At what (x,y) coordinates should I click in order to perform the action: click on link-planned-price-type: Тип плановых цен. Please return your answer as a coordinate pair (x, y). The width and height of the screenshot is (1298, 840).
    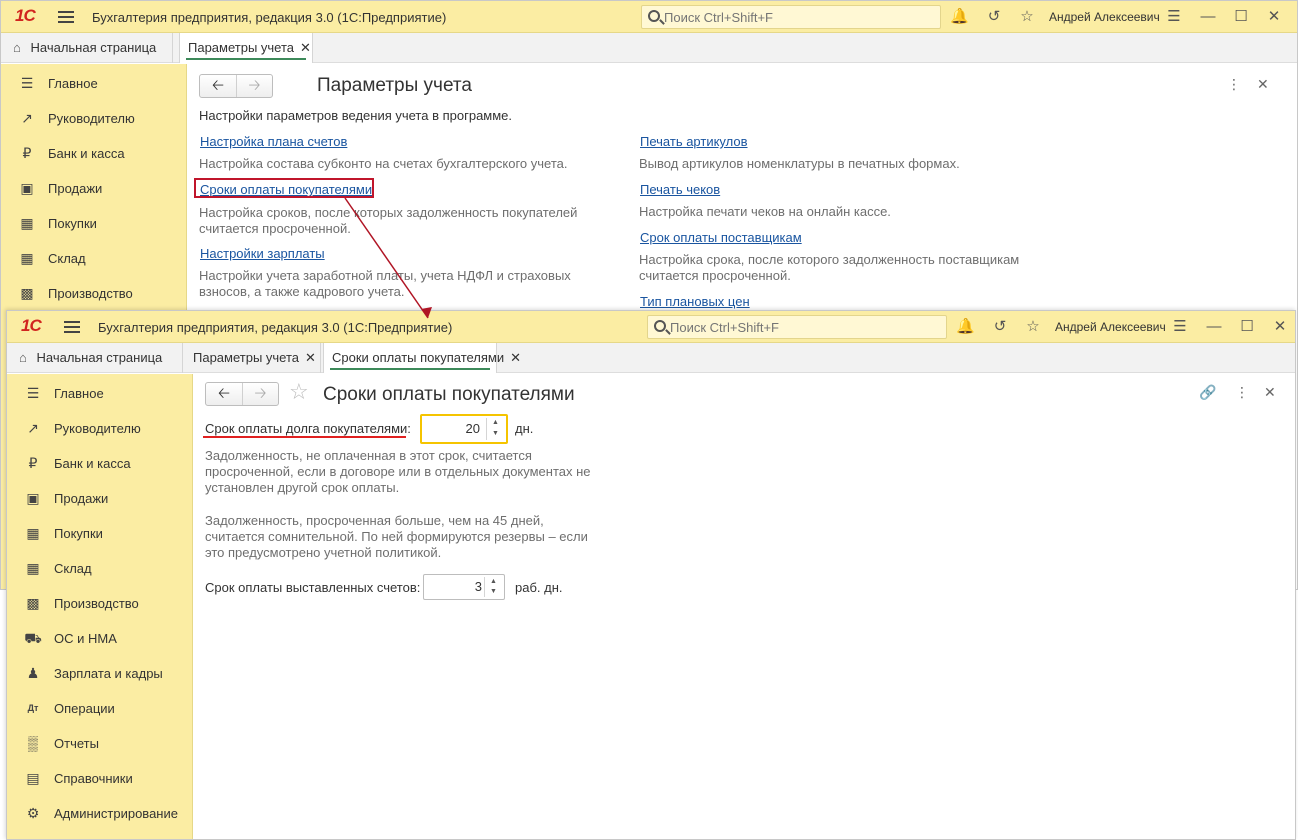
    Looking at the image, I should click on (695, 301).